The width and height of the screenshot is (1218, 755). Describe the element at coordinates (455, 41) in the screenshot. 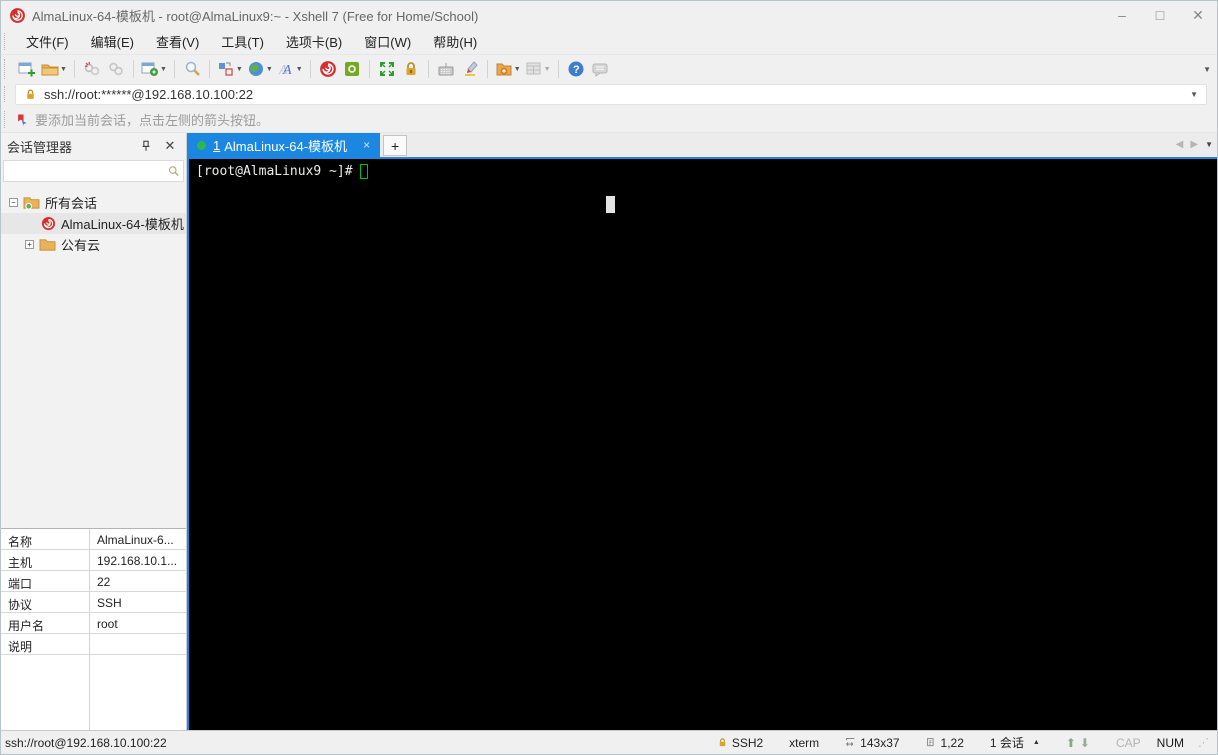

I see `menu-help: 帮助(H)` at that location.